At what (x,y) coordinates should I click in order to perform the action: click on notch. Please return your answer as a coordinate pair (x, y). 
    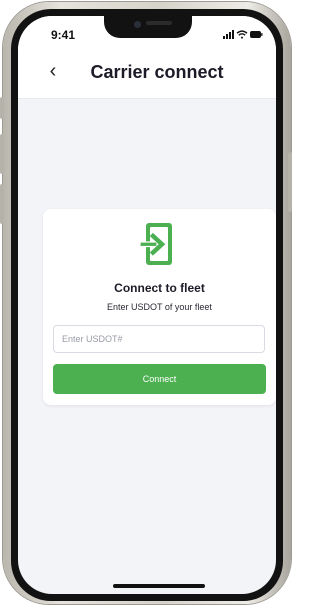
    Looking at the image, I should click on (148, 27).